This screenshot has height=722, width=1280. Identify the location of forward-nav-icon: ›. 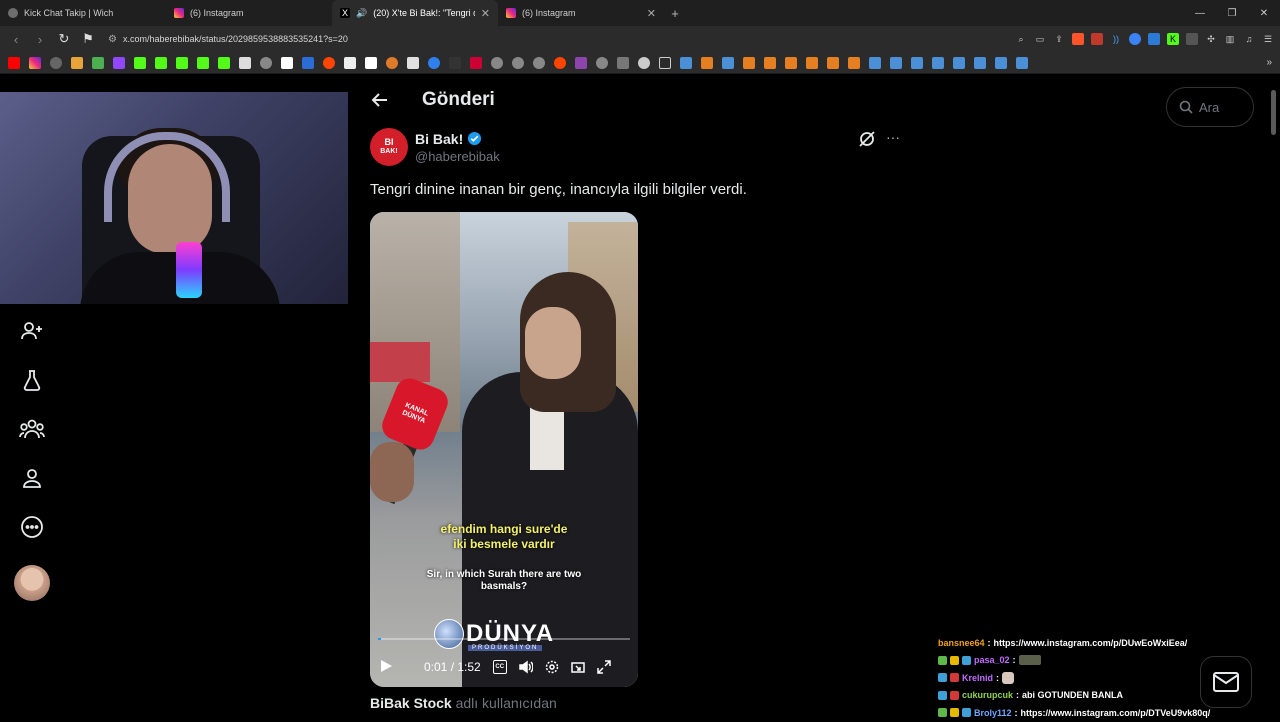
(40, 39).